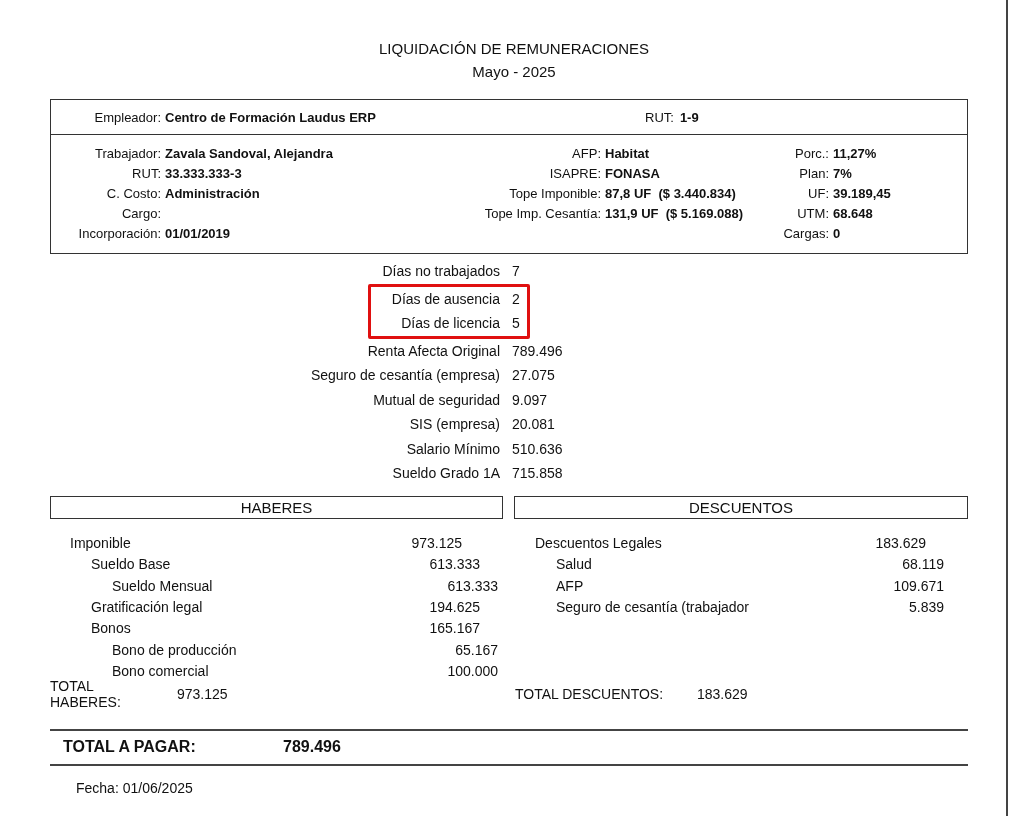 The height and width of the screenshot is (816, 1020). Describe the element at coordinates (633, 173) in the screenshot. I see `field-value: FONASA` at that location.